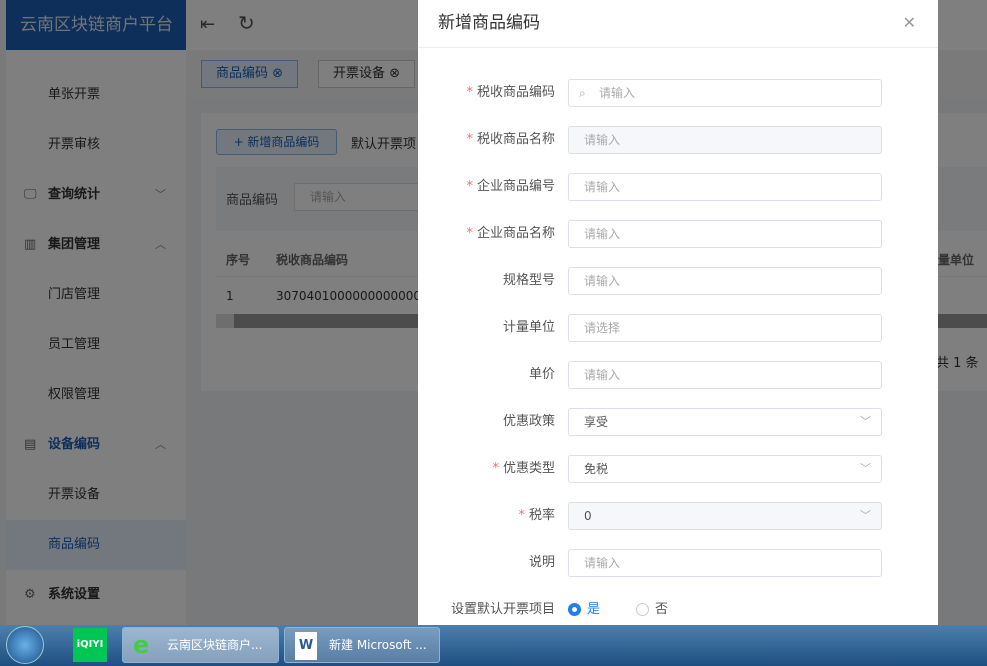 The image size is (987, 666). I want to click on field-label-text: 优惠政策, so click(528, 421).